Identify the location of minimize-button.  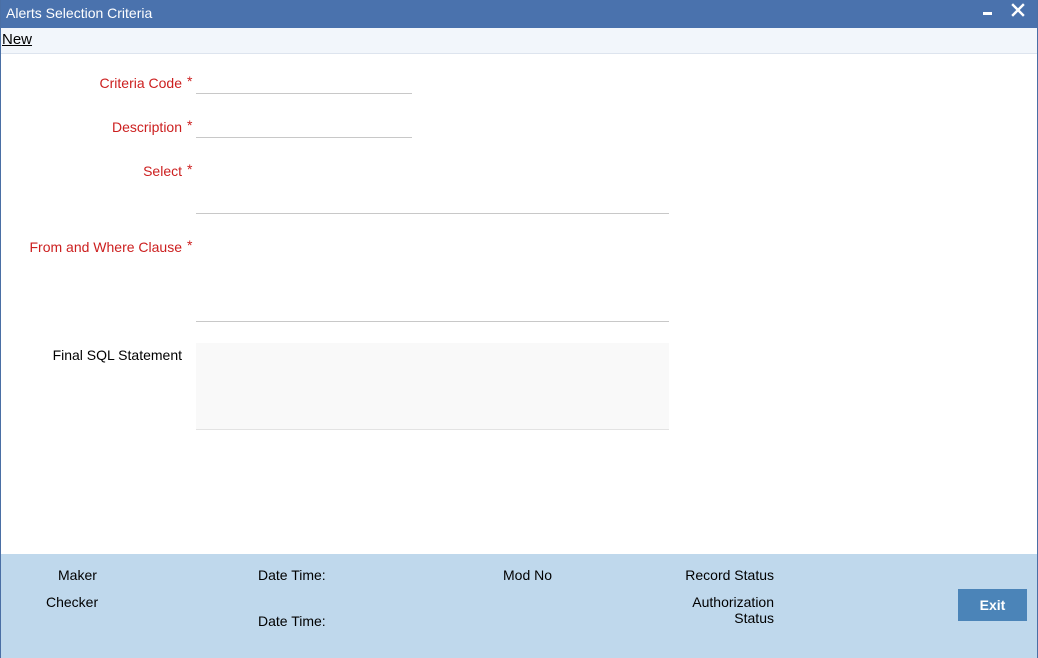
(988, 13).